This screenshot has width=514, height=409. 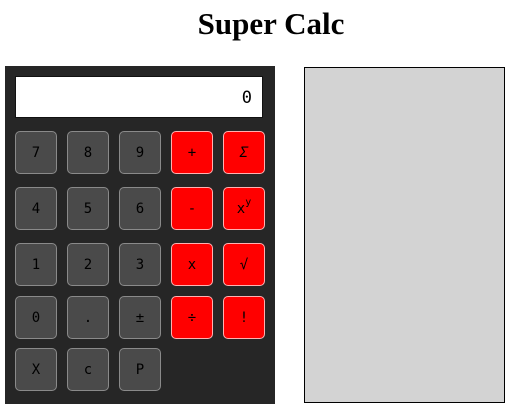 I want to click on key-sqrt: √, so click(x=244, y=264).